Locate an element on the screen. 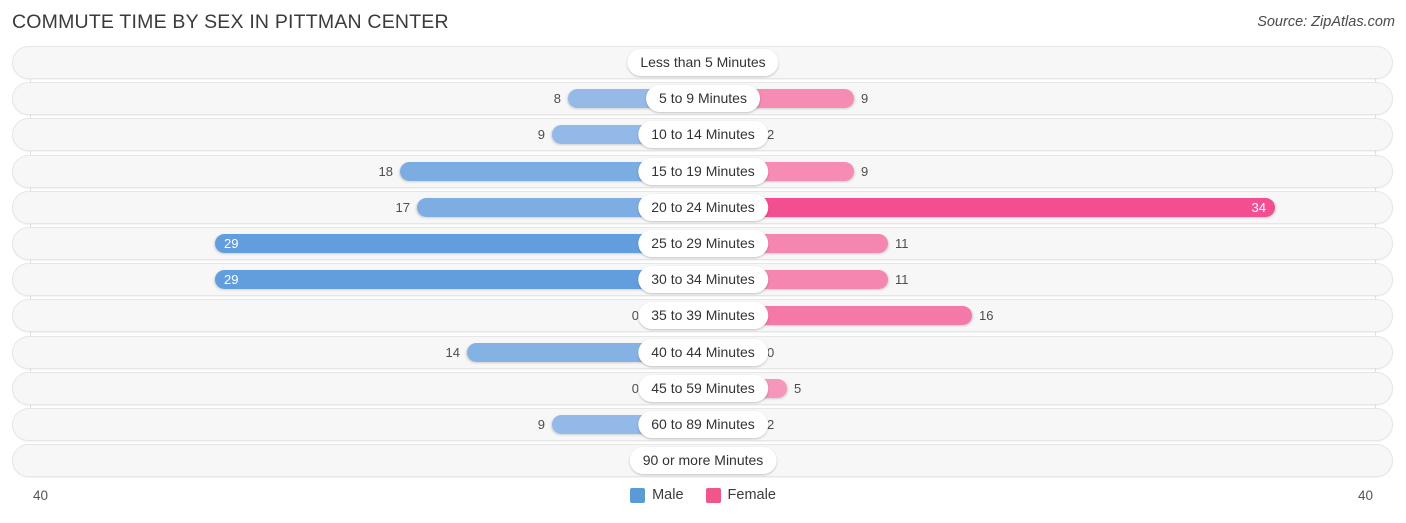 The height and width of the screenshot is (523, 1406). category-label: 30 to 34 Minutes is located at coordinates (703, 280).